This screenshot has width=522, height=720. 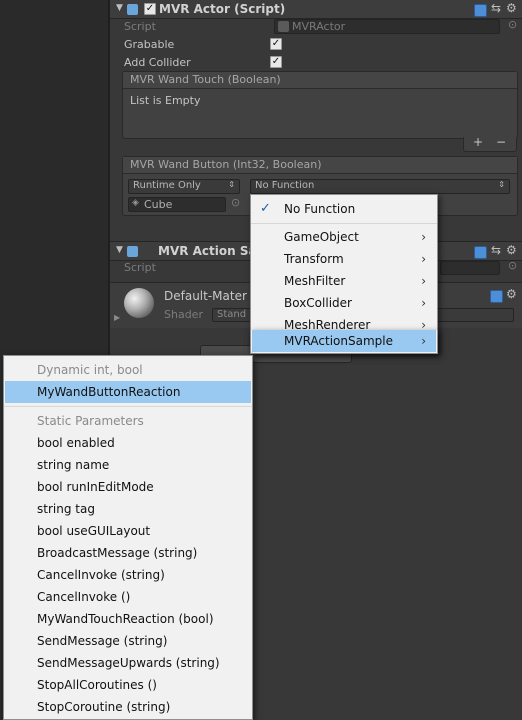 What do you see at coordinates (321, 237) in the screenshot?
I see `menu-item-label: GameObject` at bounding box center [321, 237].